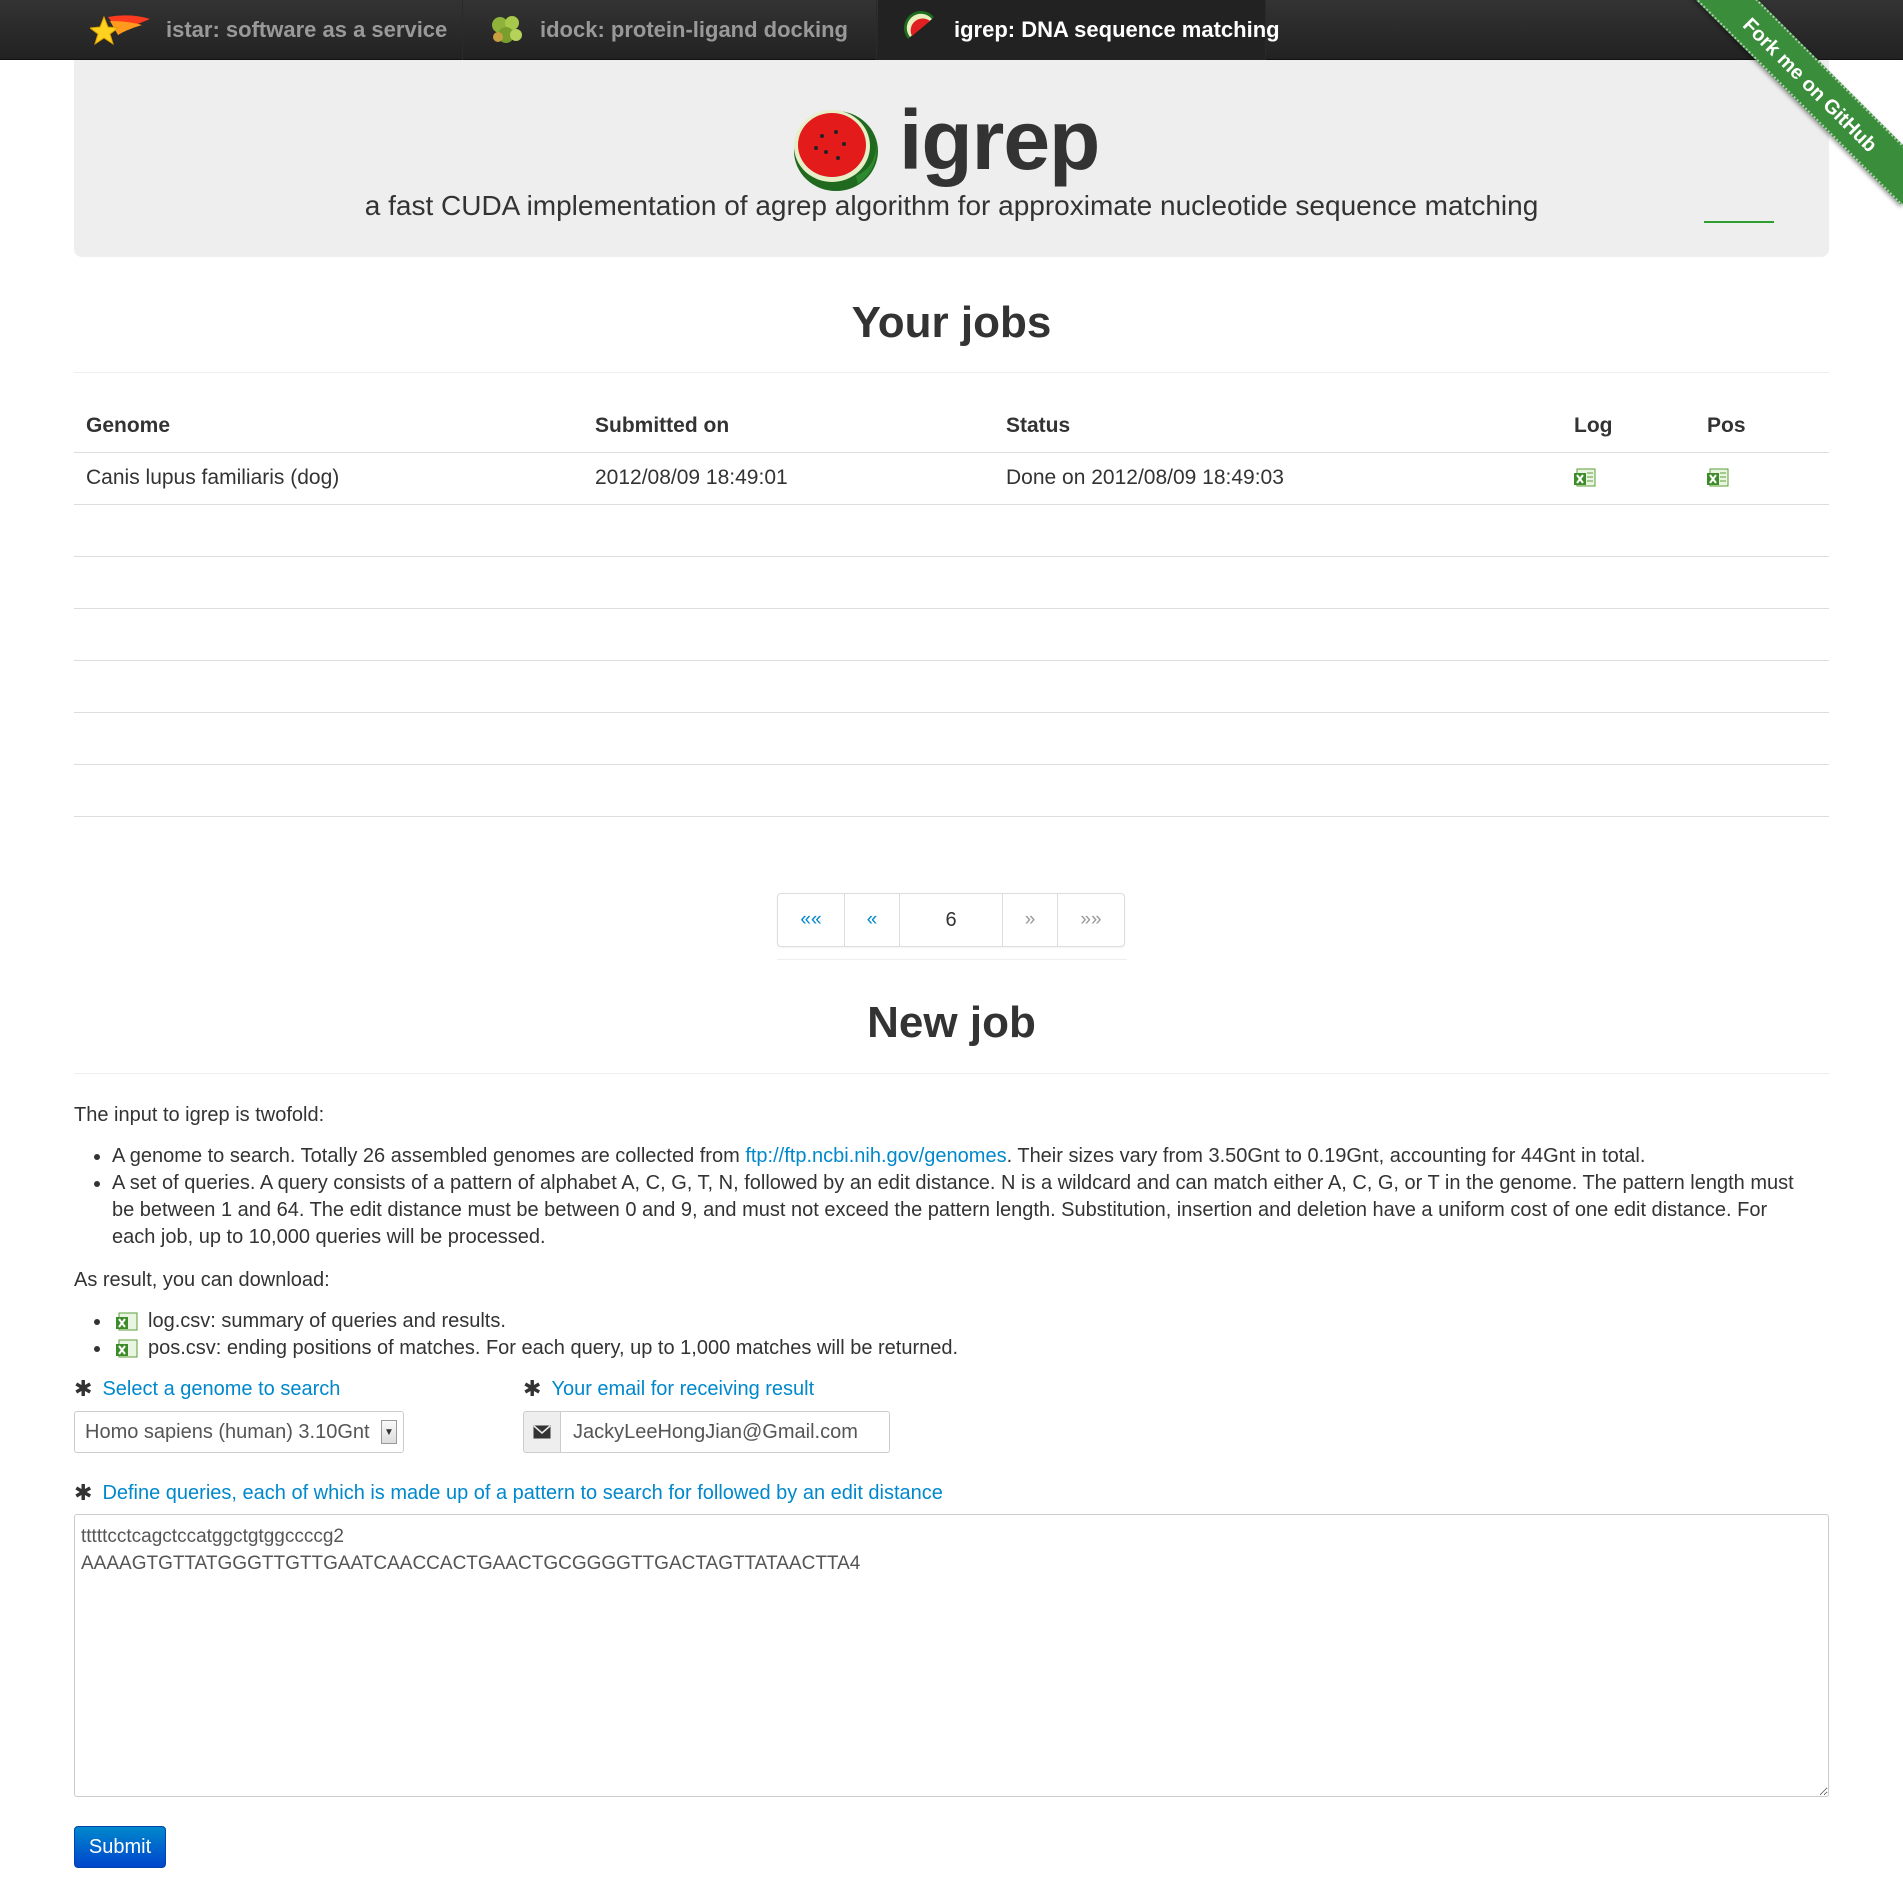  Describe the element at coordinates (1030, 920) in the screenshot. I see `next-page-button: »` at that location.